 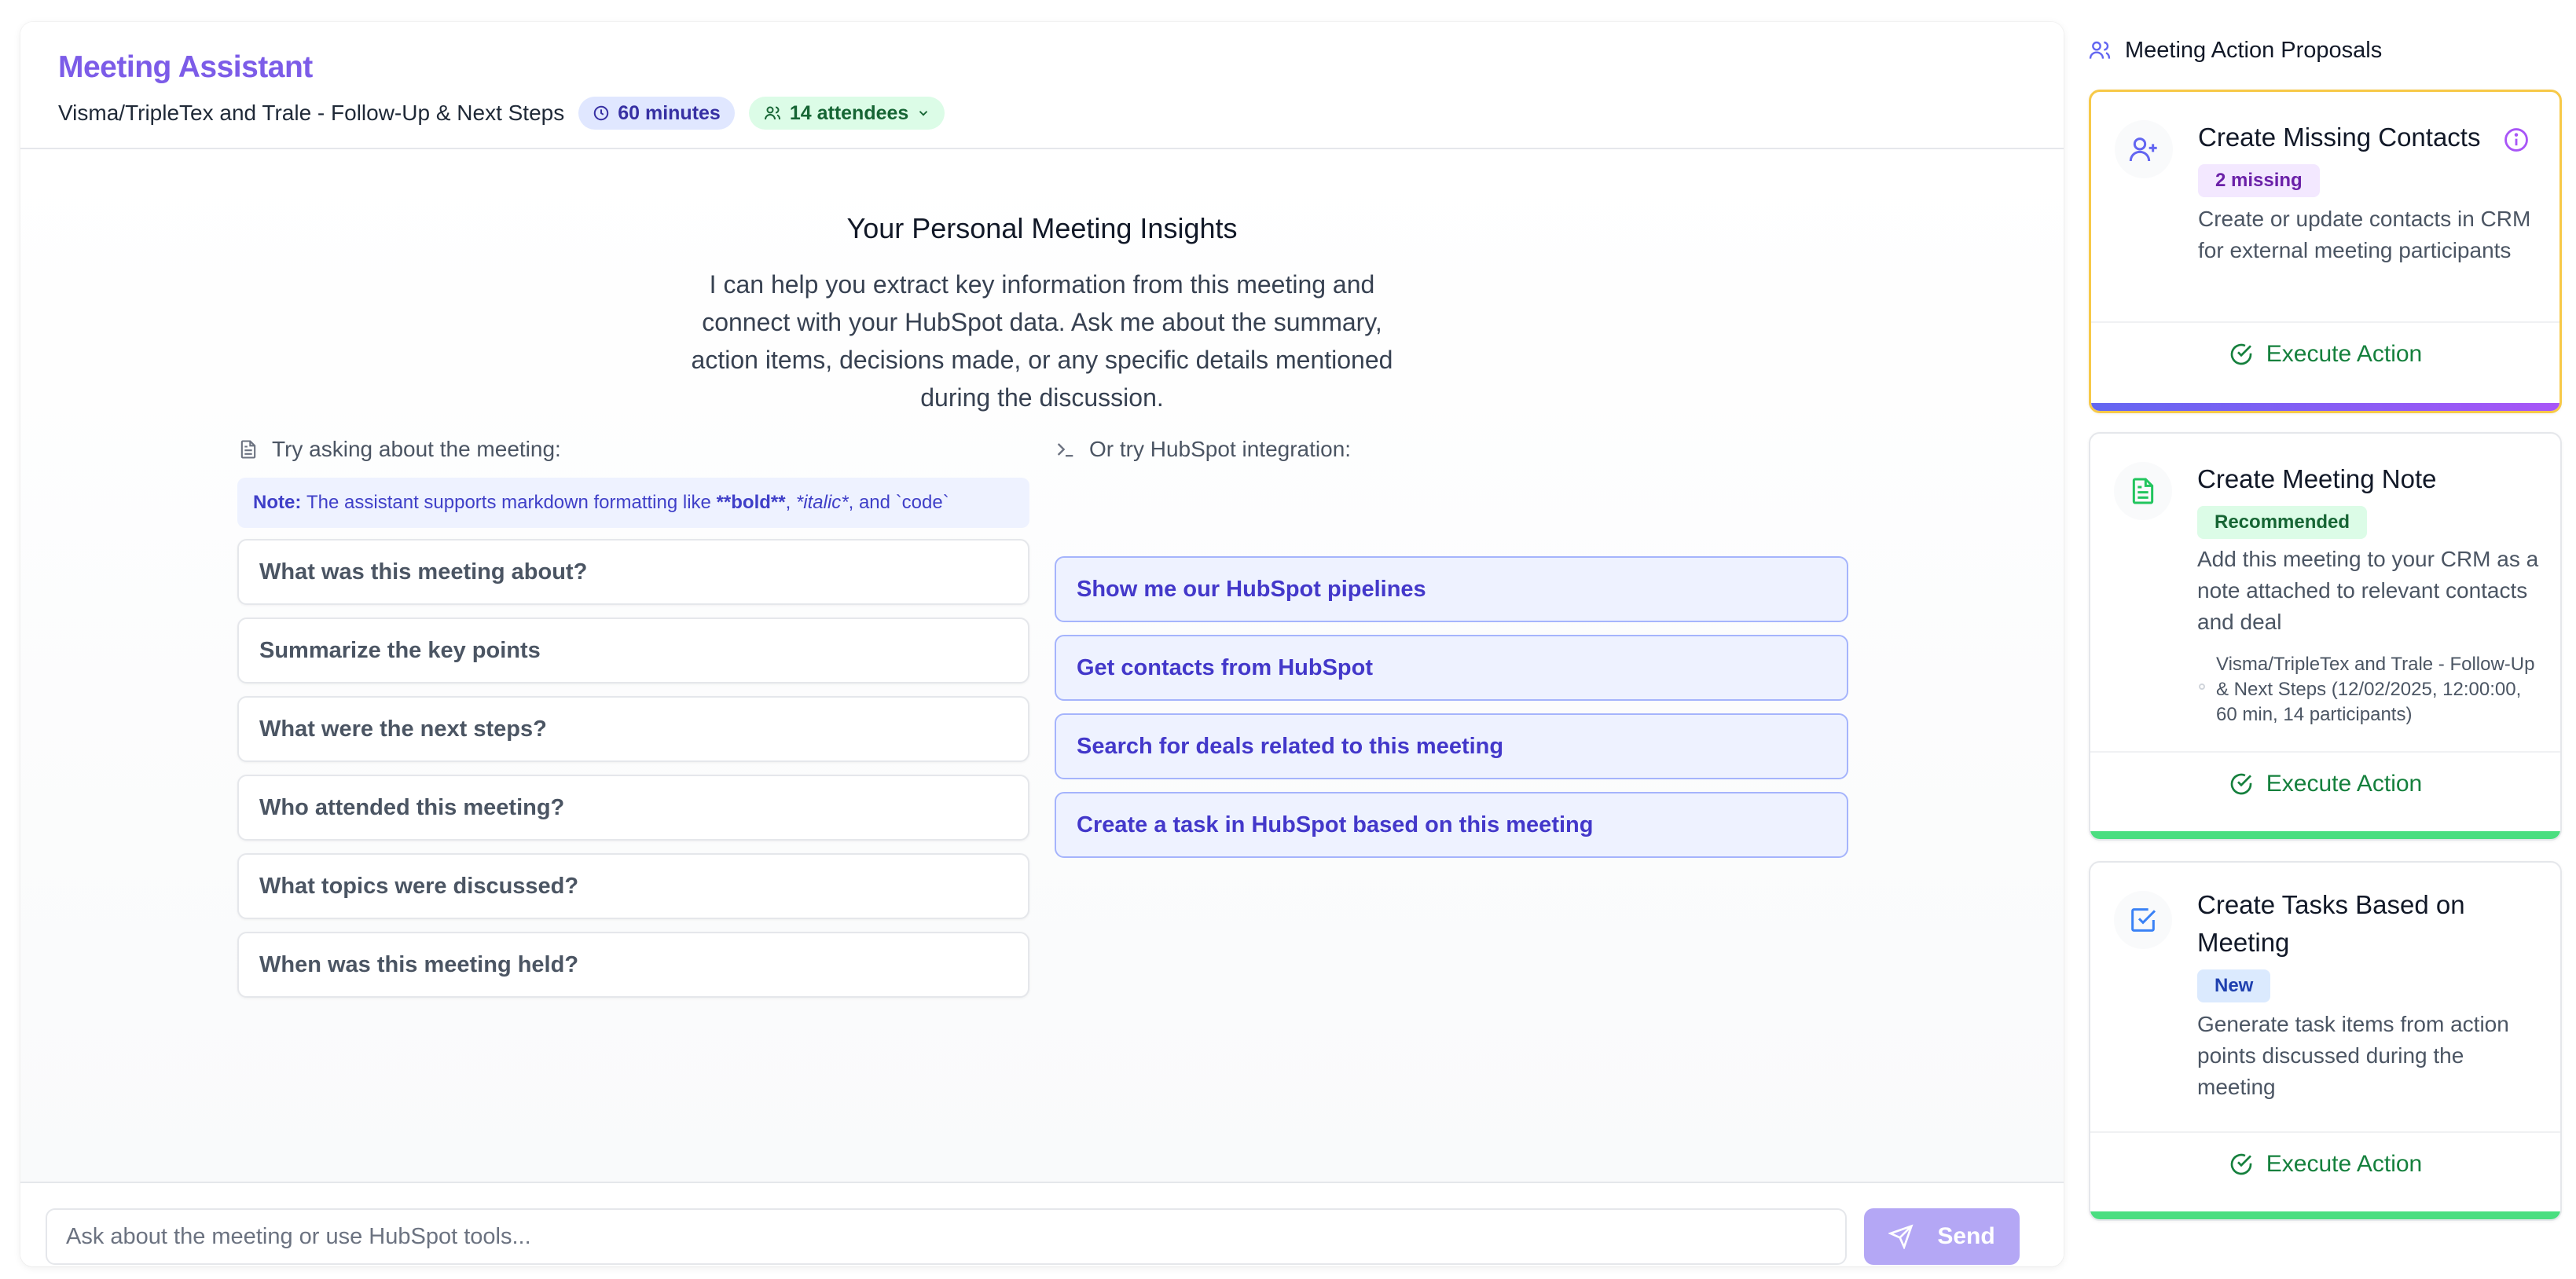 I want to click on suggestion-hubspot-contacts: Get contacts from HubSpot, so click(x=1451, y=668).